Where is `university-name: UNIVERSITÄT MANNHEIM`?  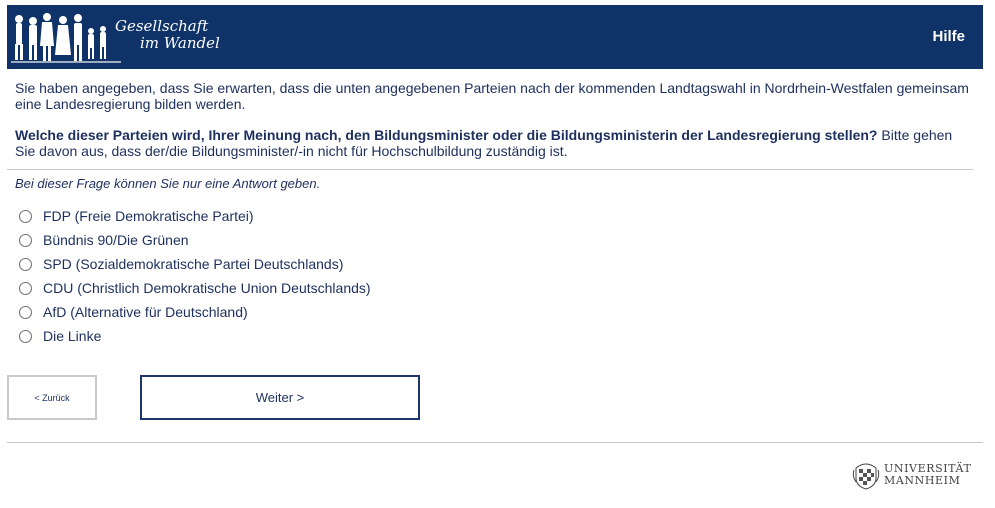
university-name: UNIVERSITÄT MANNHEIM is located at coordinates (927, 475).